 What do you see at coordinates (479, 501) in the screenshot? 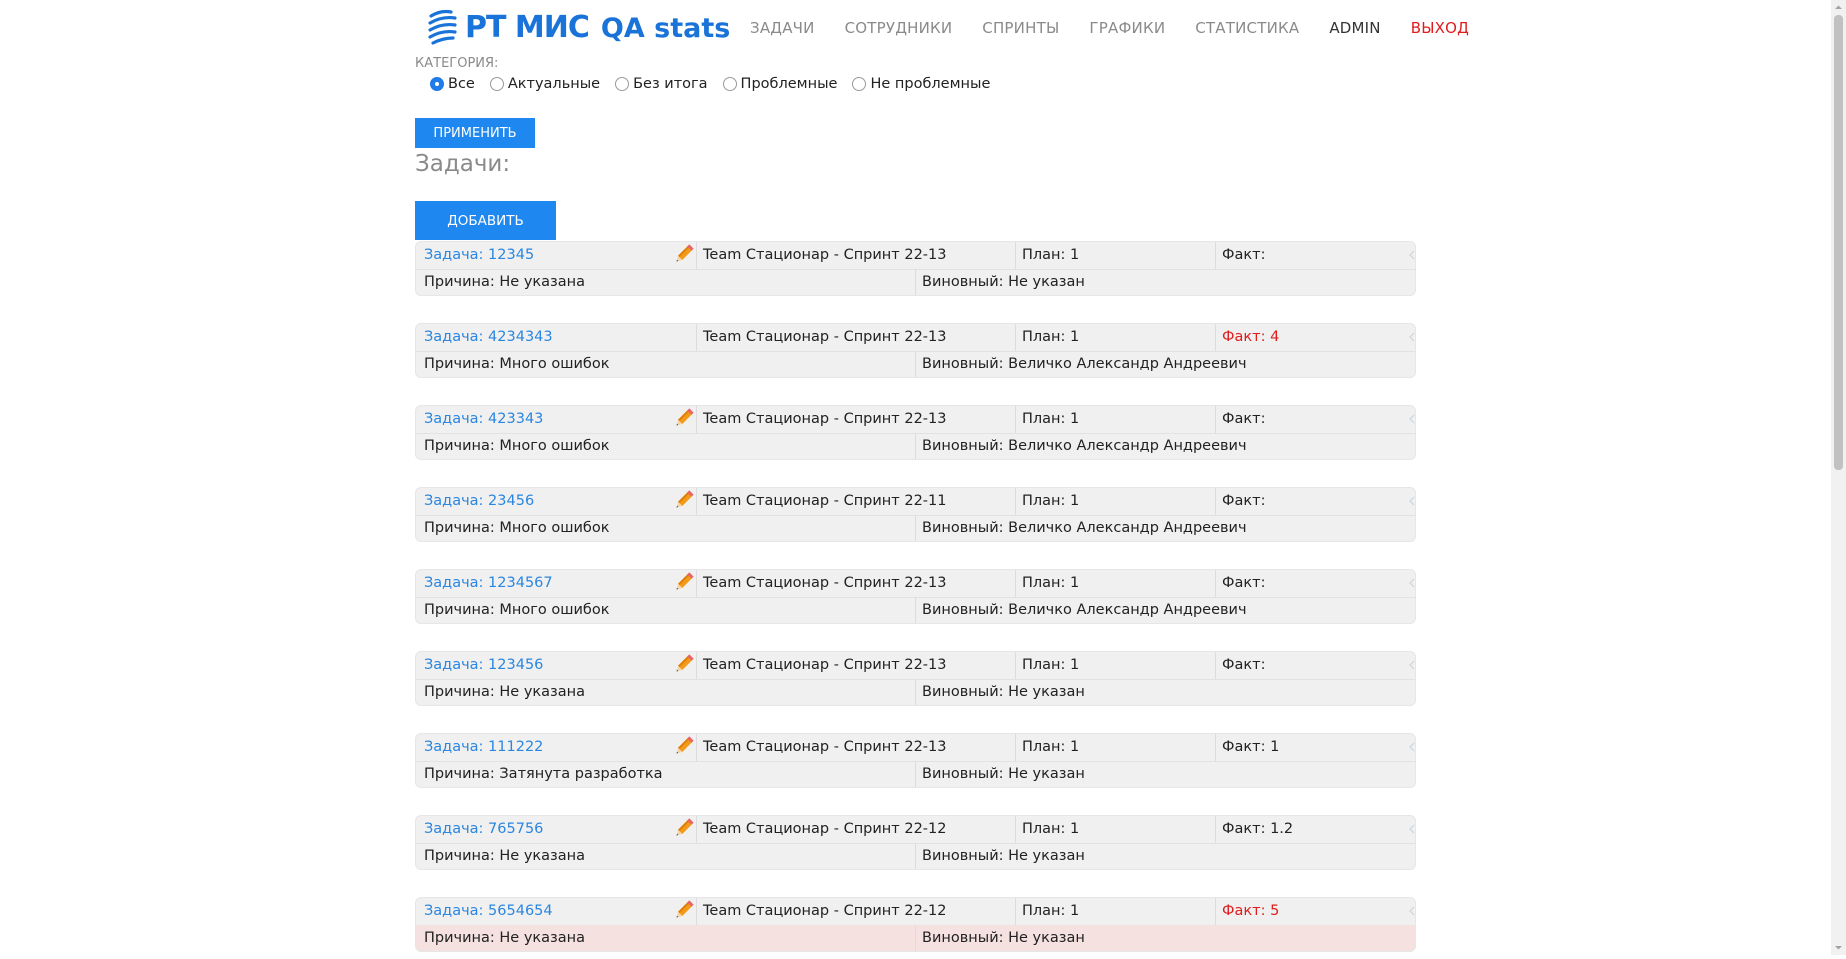
I see `task-link: Задача: 23456` at bounding box center [479, 501].